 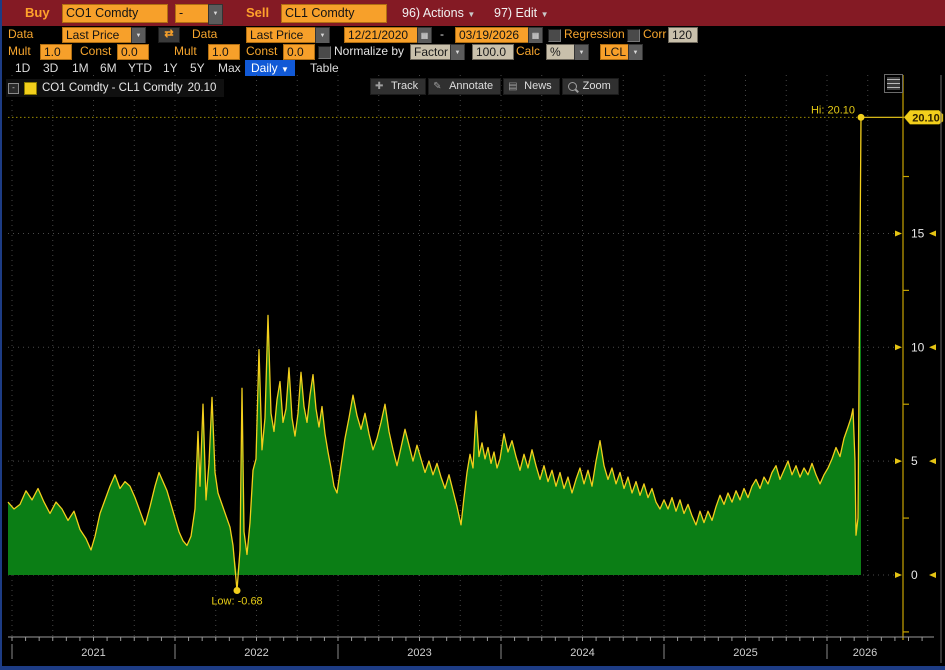 I want to click on tab-max: Max, so click(x=229, y=68).